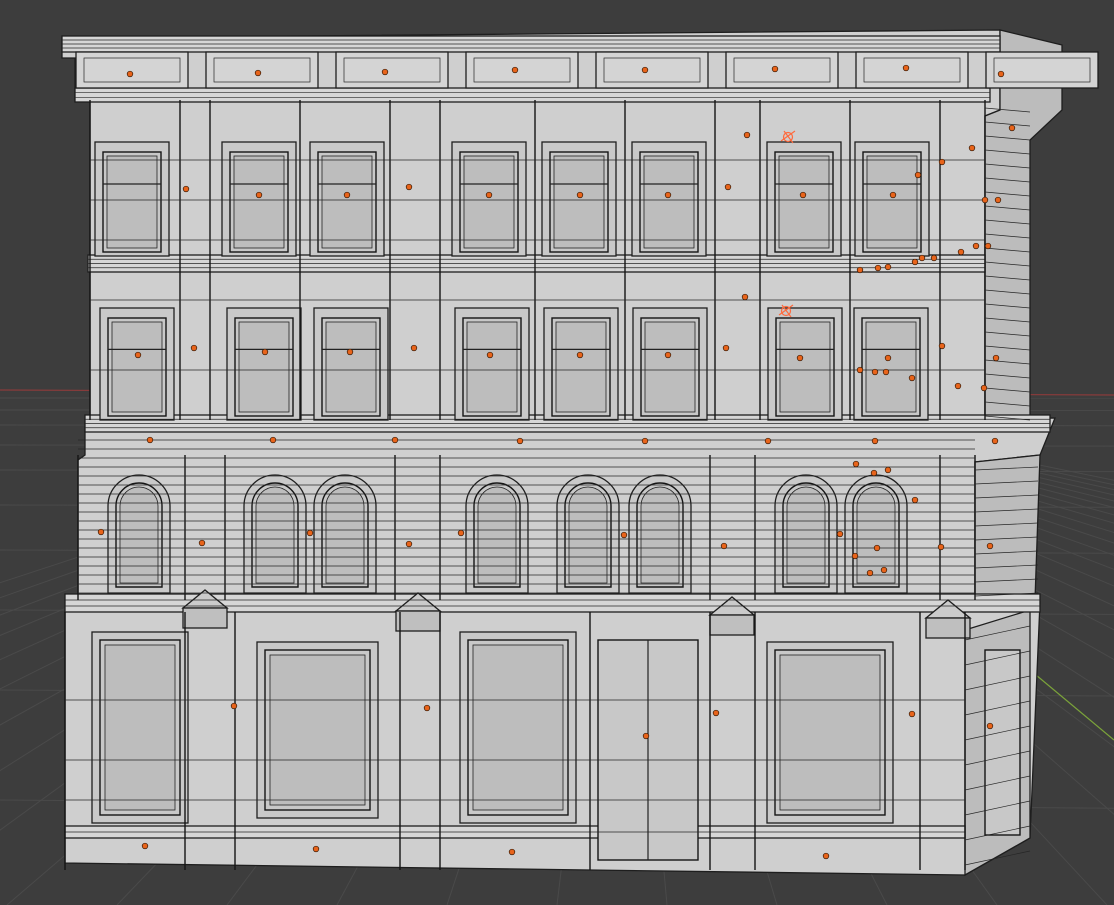  What do you see at coordinates (805, 367) in the screenshot?
I see `second-window-6-glass` at bounding box center [805, 367].